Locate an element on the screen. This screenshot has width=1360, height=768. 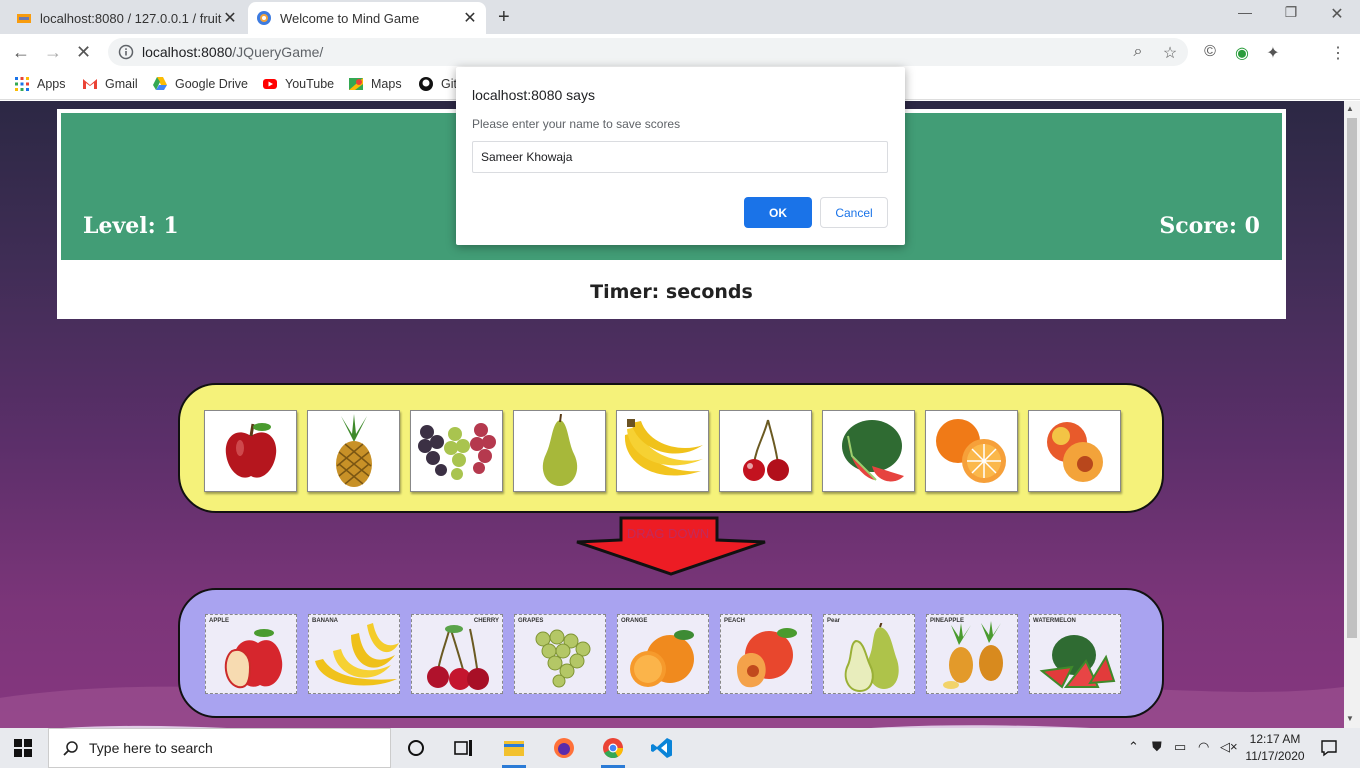
bookmark-label: Google Drive is located at coordinates (211, 84).